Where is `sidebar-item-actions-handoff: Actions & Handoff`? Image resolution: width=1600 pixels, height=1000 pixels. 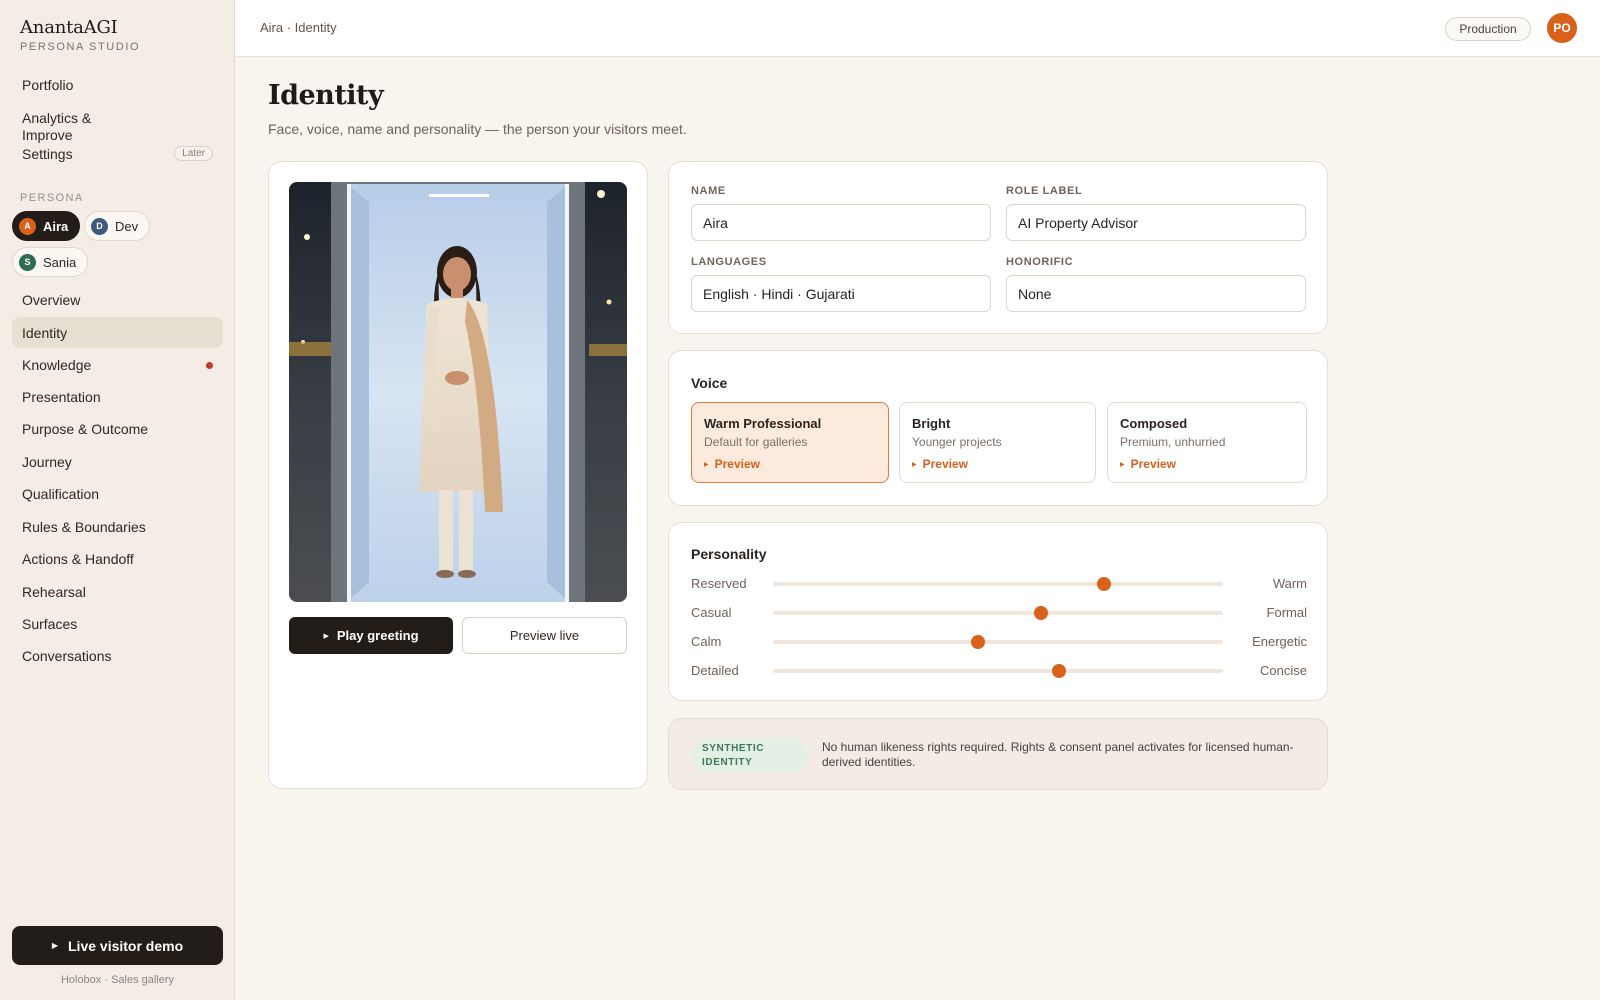
sidebar-item-actions-handoff: Actions & Handoff is located at coordinates (117, 559).